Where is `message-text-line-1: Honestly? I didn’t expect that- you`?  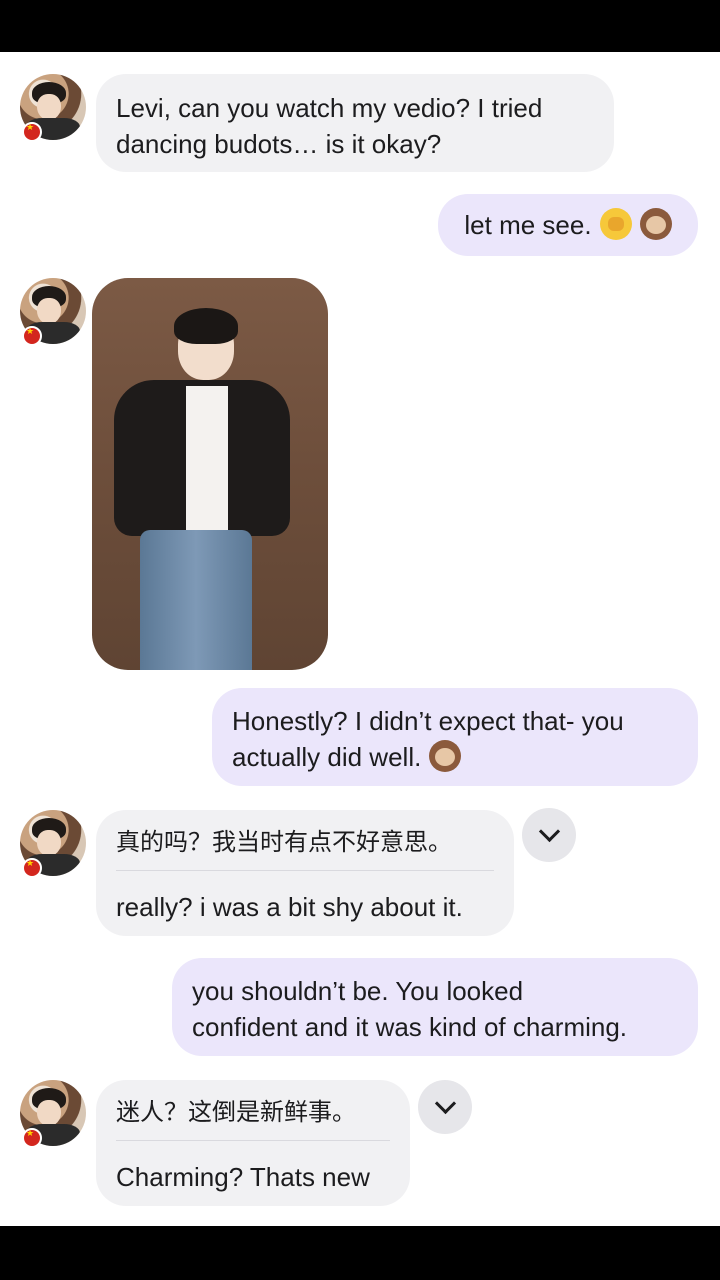
message-text-line-1: Honestly? I didn’t expect that- you is located at coordinates (428, 721).